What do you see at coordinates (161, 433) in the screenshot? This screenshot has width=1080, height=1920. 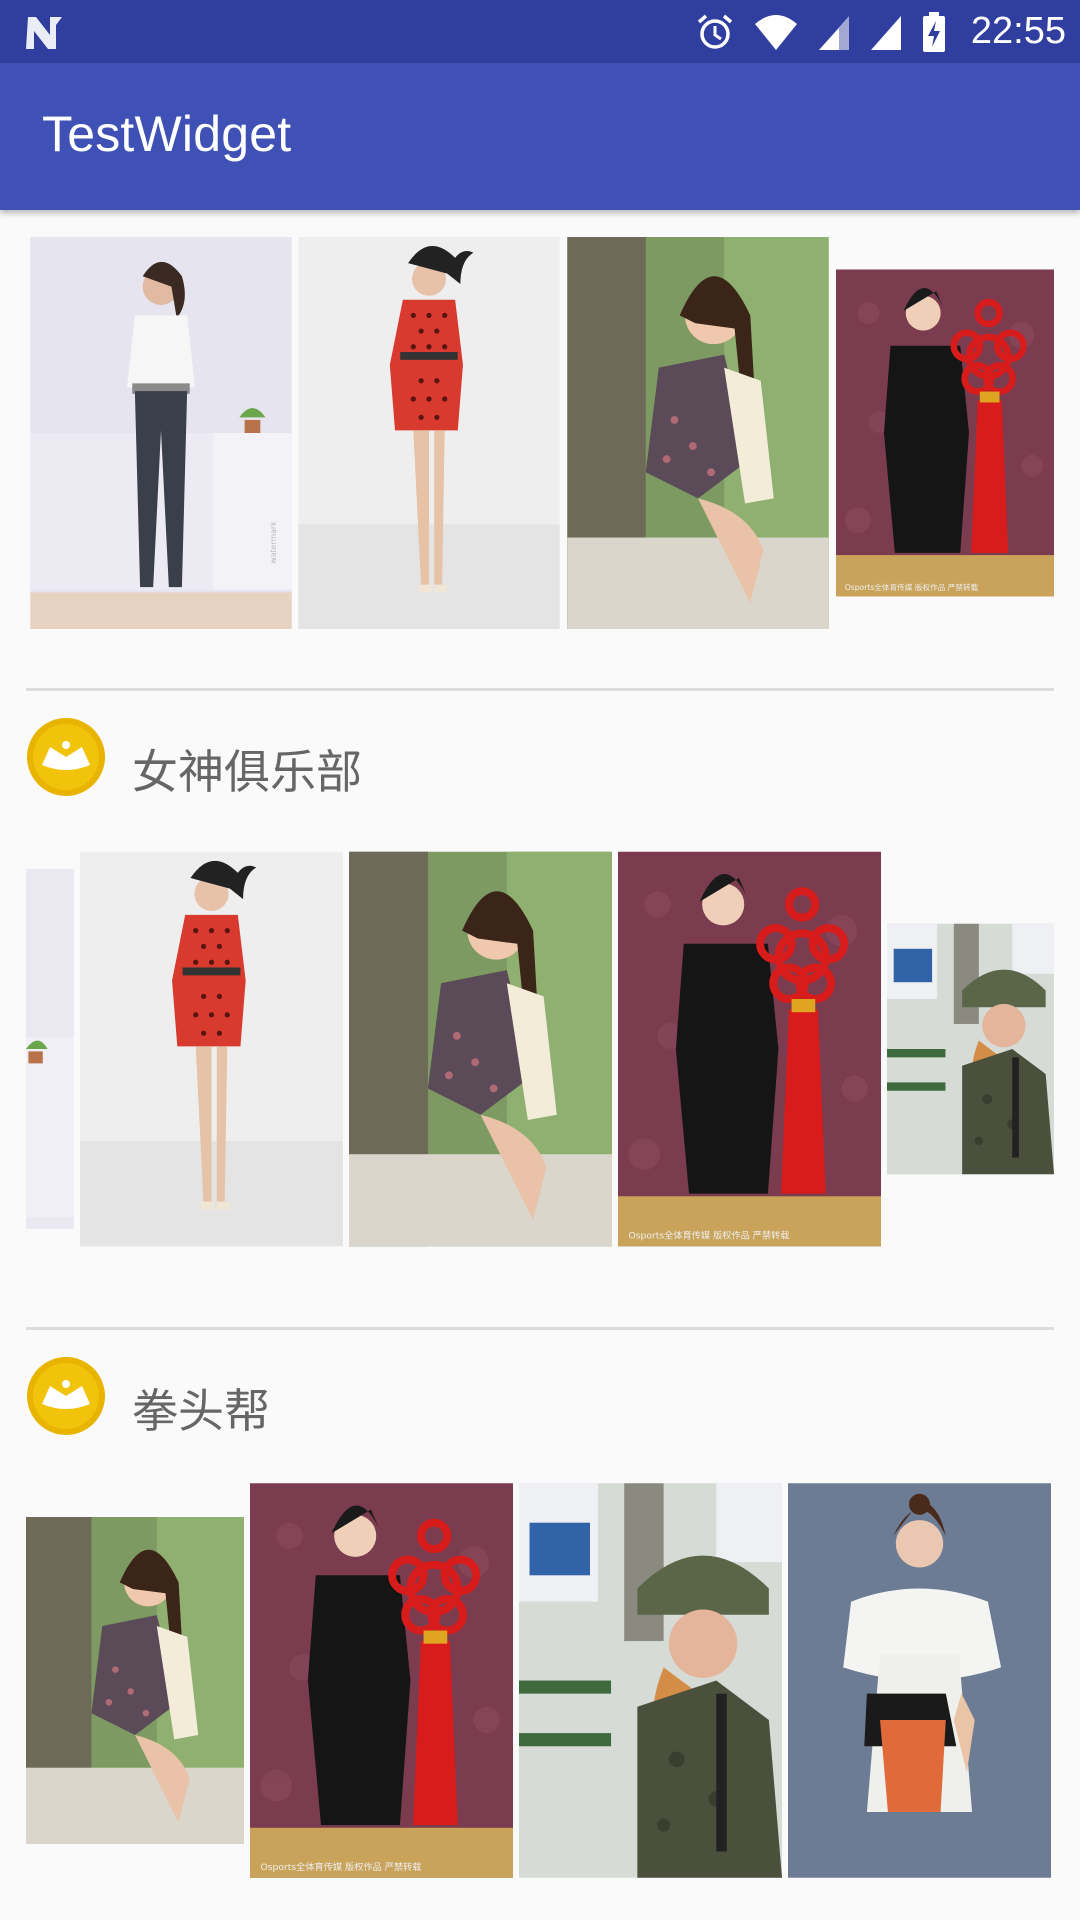 I see `photo-white-blouse` at bounding box center [161, 433].